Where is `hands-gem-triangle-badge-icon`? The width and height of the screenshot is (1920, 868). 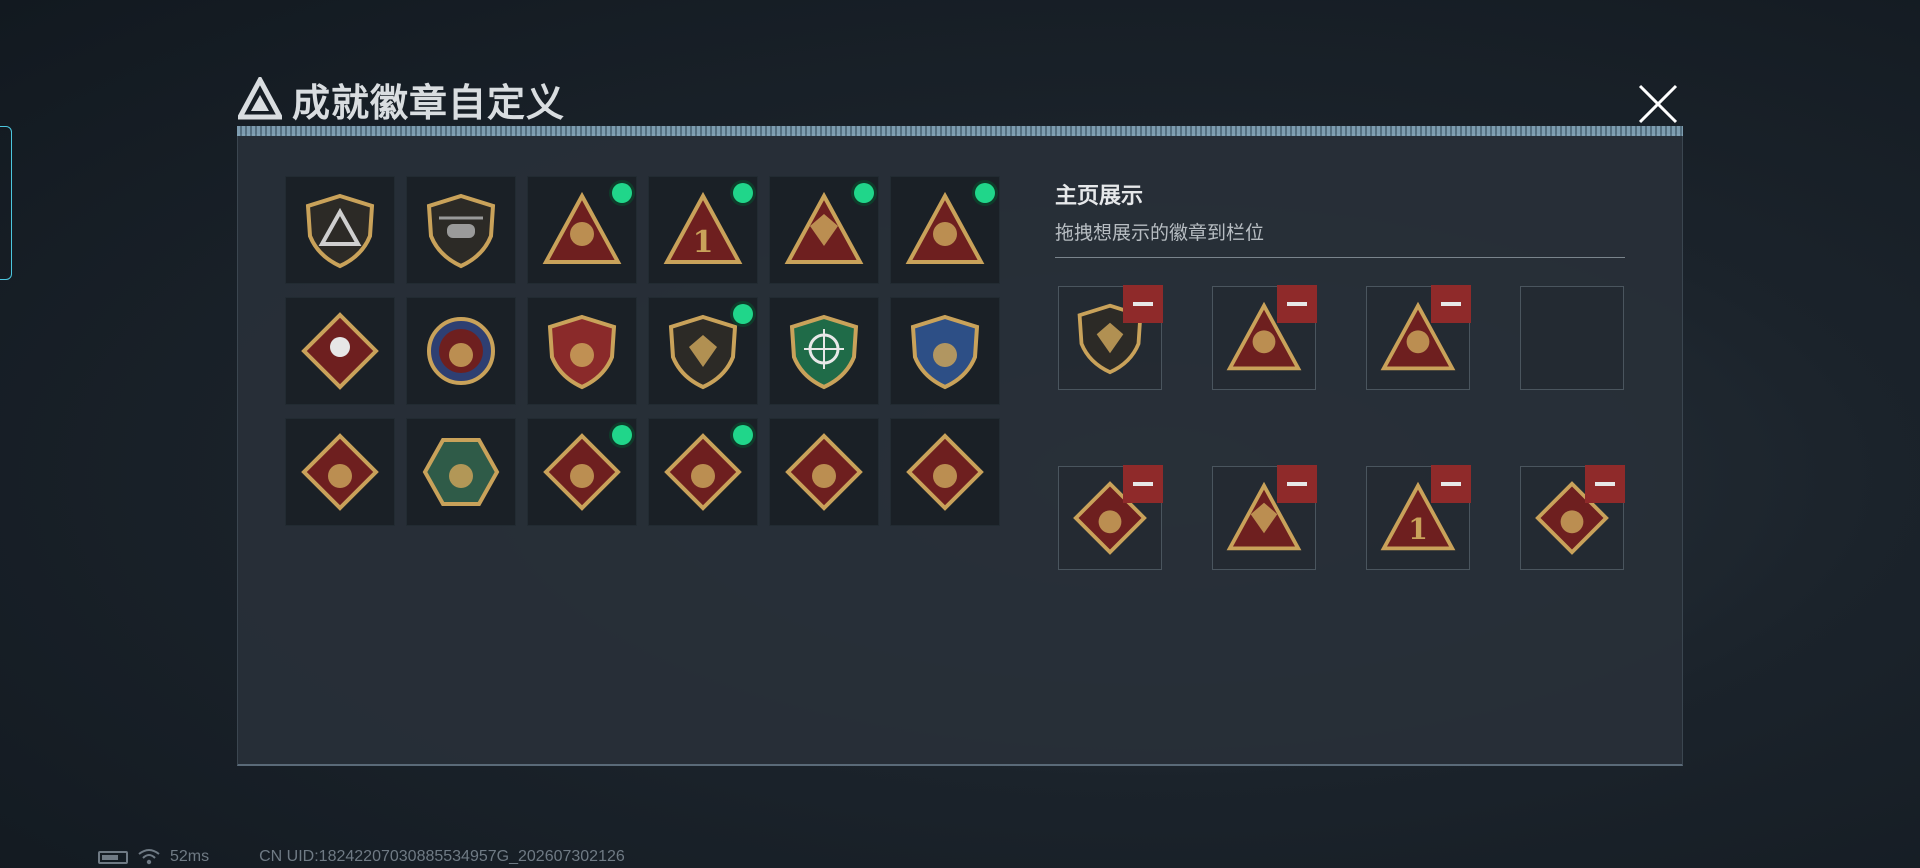
hands-gem-triangle-badge-icon is located at coordinates (824, 227).